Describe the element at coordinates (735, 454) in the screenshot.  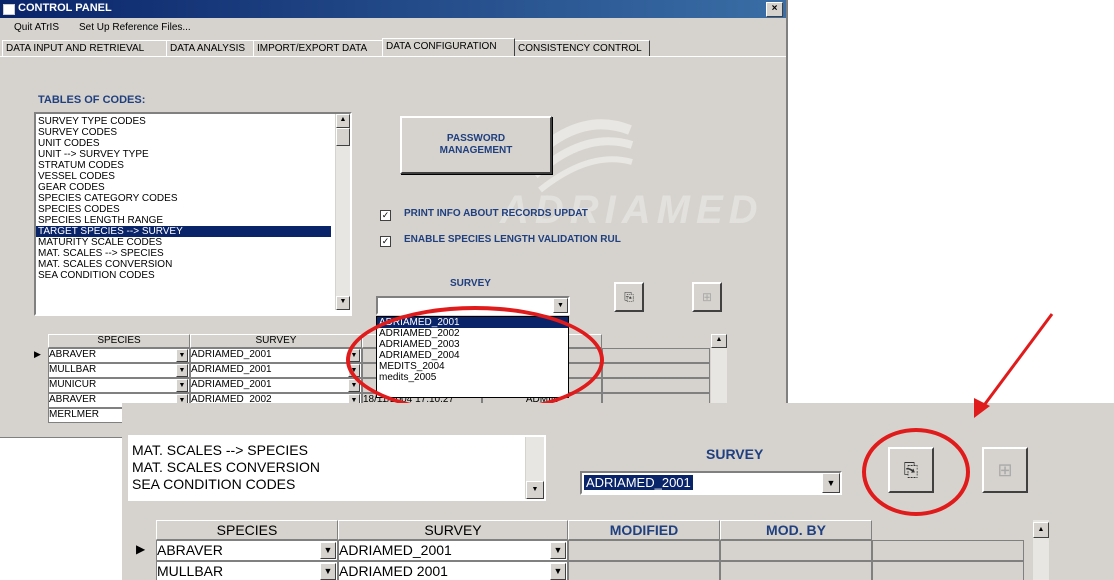
I see `zoom-survey-label: SURVEY` at that location.